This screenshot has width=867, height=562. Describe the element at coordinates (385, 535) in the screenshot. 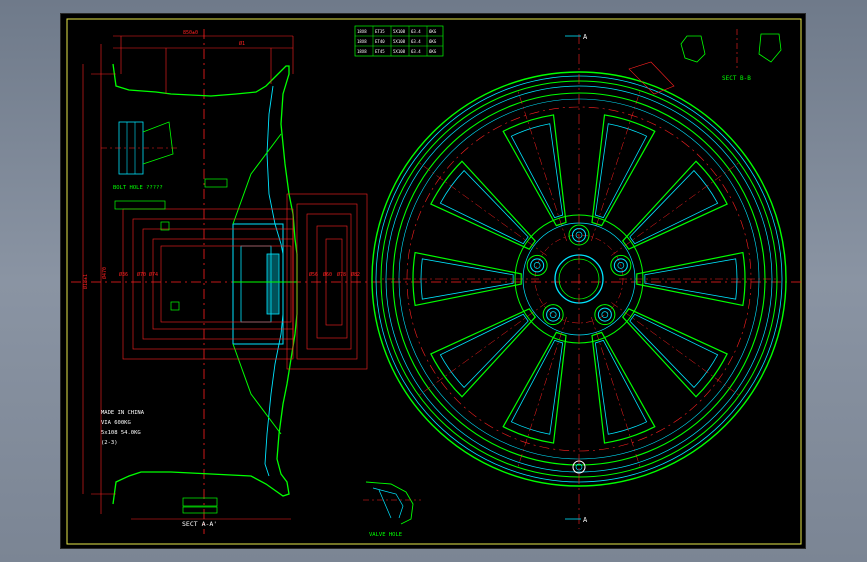

I see `valve-hole-label: VALVE HOLE` at that location.